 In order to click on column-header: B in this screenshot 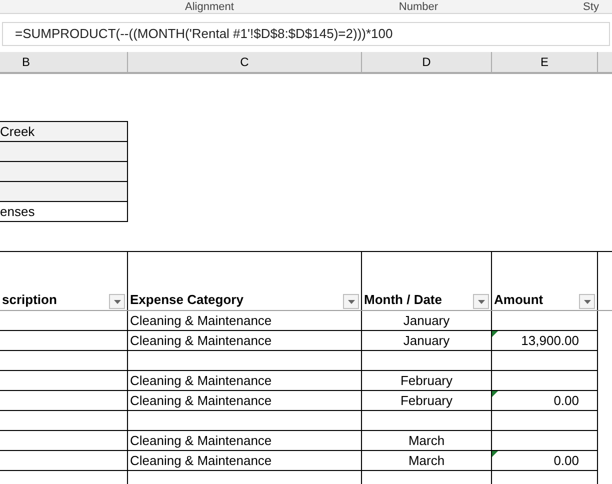, I will do `click(64, 62)`.